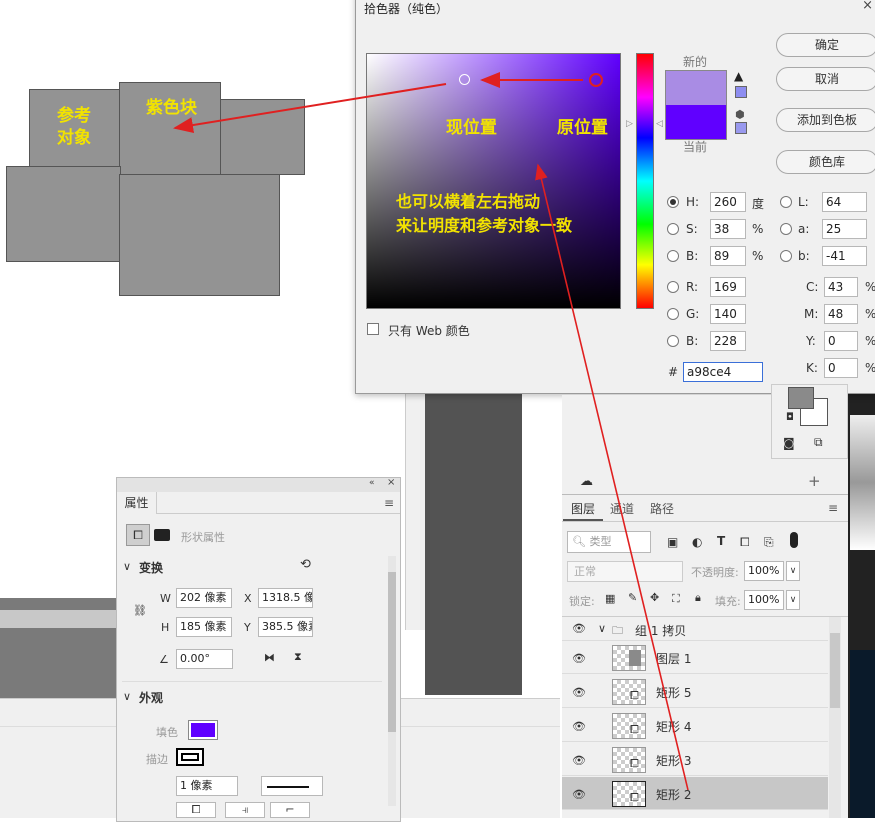 Image resolution: width=875 pixels, height=822 pixels. Describe the element at coordinates (728, 341) in the screenshot. I see `rgb-b-field: 228` at that location.